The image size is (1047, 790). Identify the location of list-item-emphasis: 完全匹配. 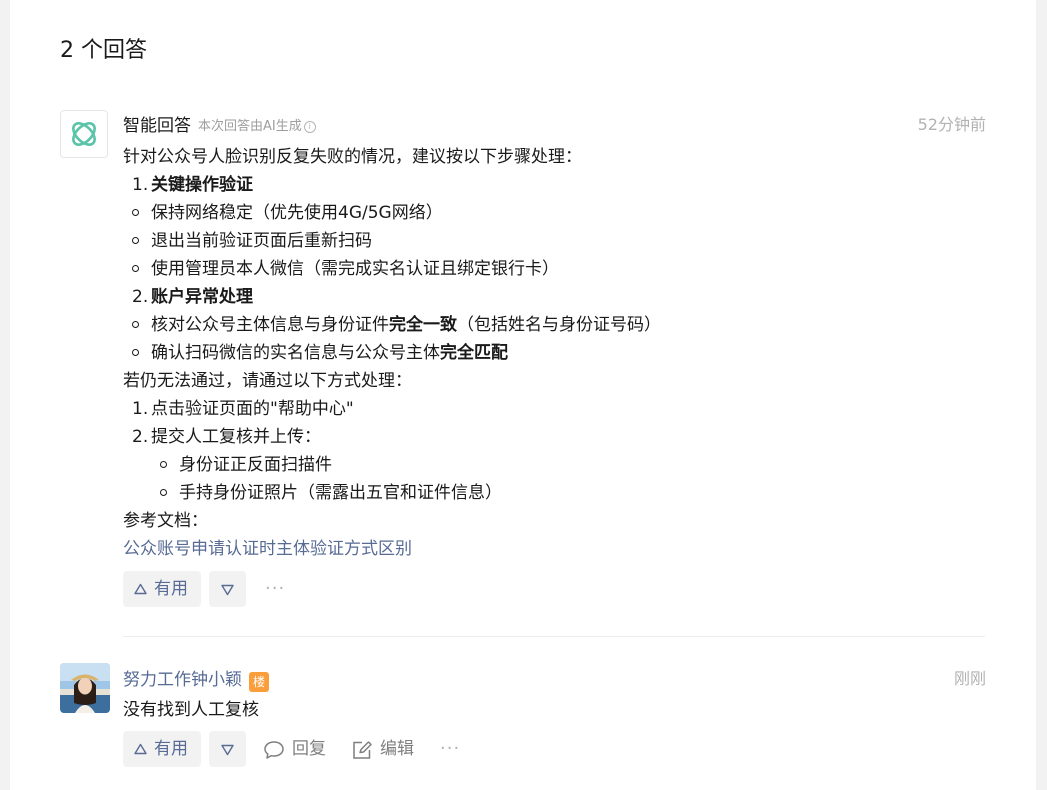
(474, 353).